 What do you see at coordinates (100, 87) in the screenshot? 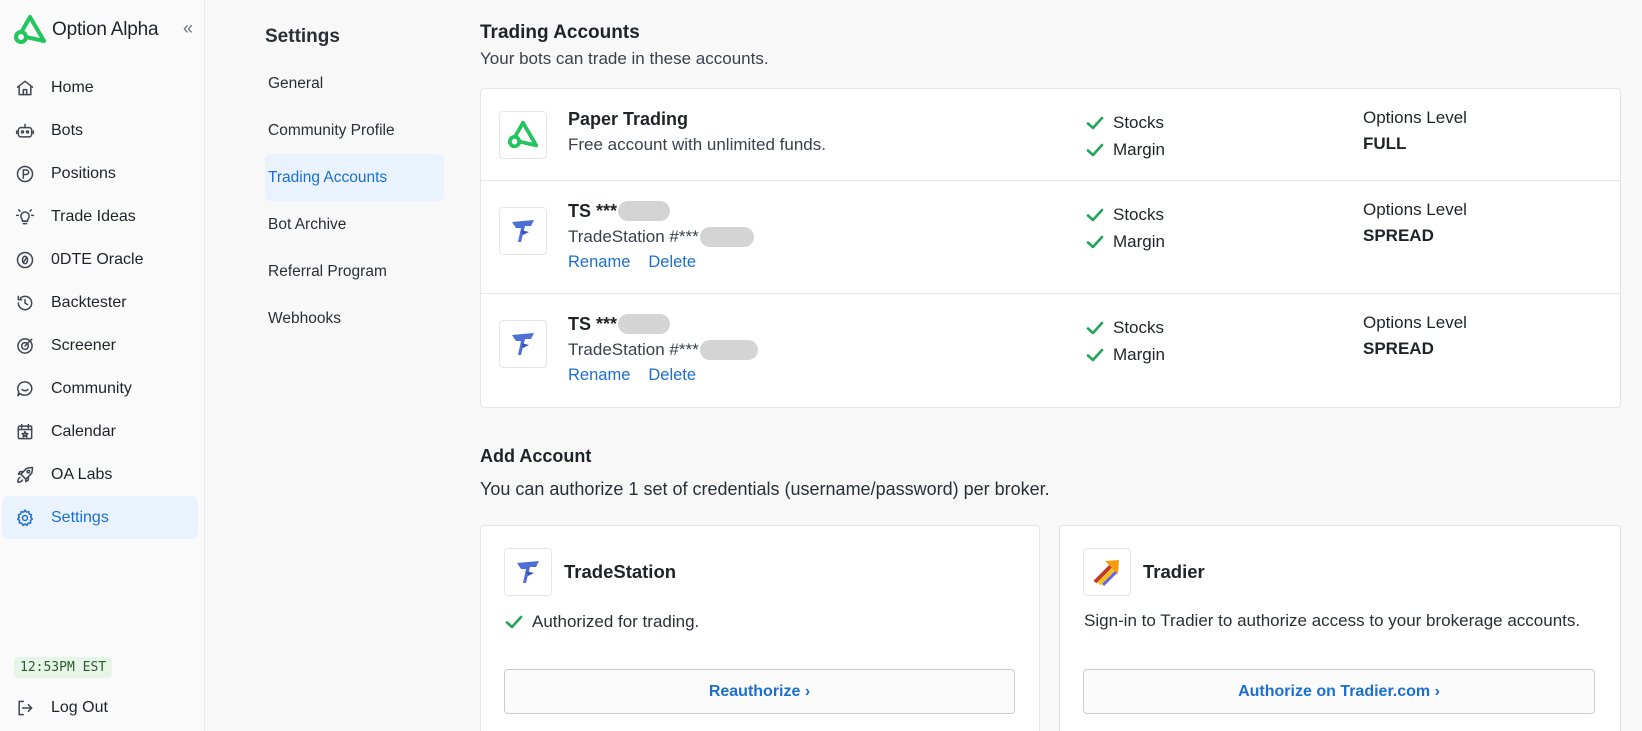
I see `nav-item-home: Home` at bounding box center [100, 87].